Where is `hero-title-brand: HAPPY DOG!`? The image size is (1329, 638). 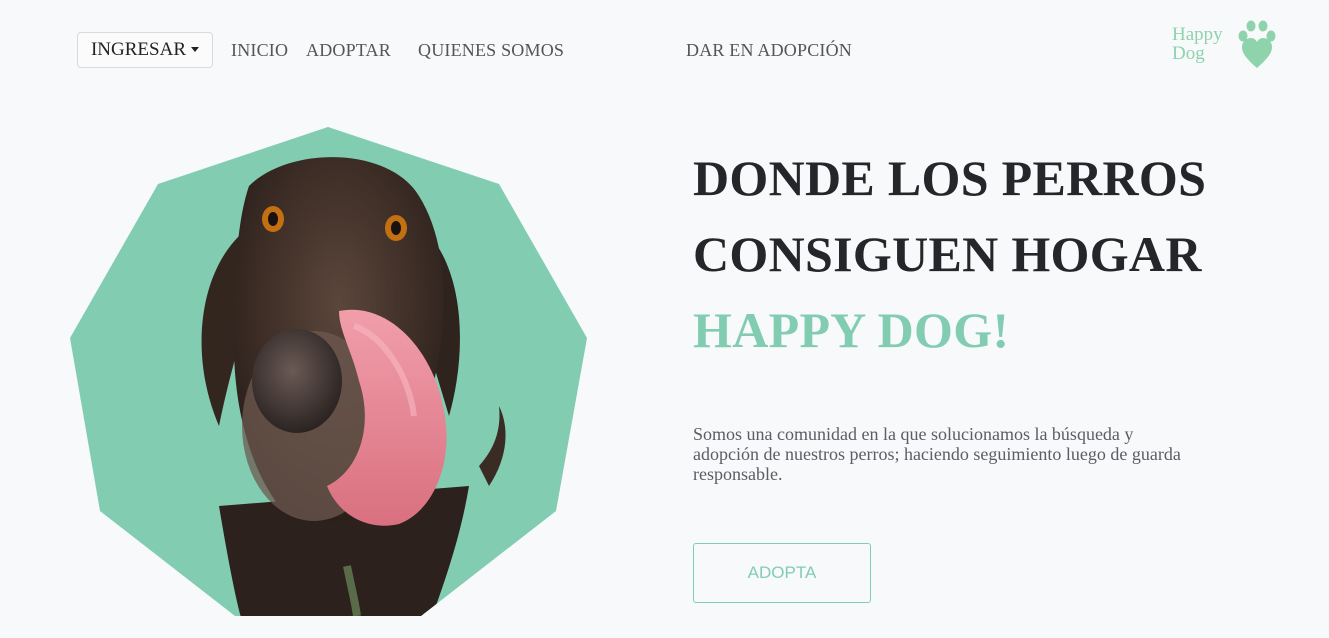
hero-title-brand: HAPPY DOG! is located at coordinates (851, 330).